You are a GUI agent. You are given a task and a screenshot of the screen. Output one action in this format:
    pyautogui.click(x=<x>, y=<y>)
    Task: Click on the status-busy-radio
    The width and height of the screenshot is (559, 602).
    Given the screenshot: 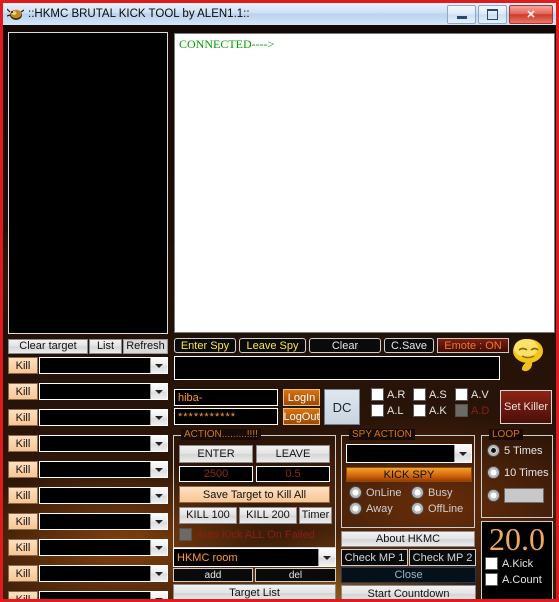 What is the action you would take?
    pyautogui.click(x=417, y=492)
    